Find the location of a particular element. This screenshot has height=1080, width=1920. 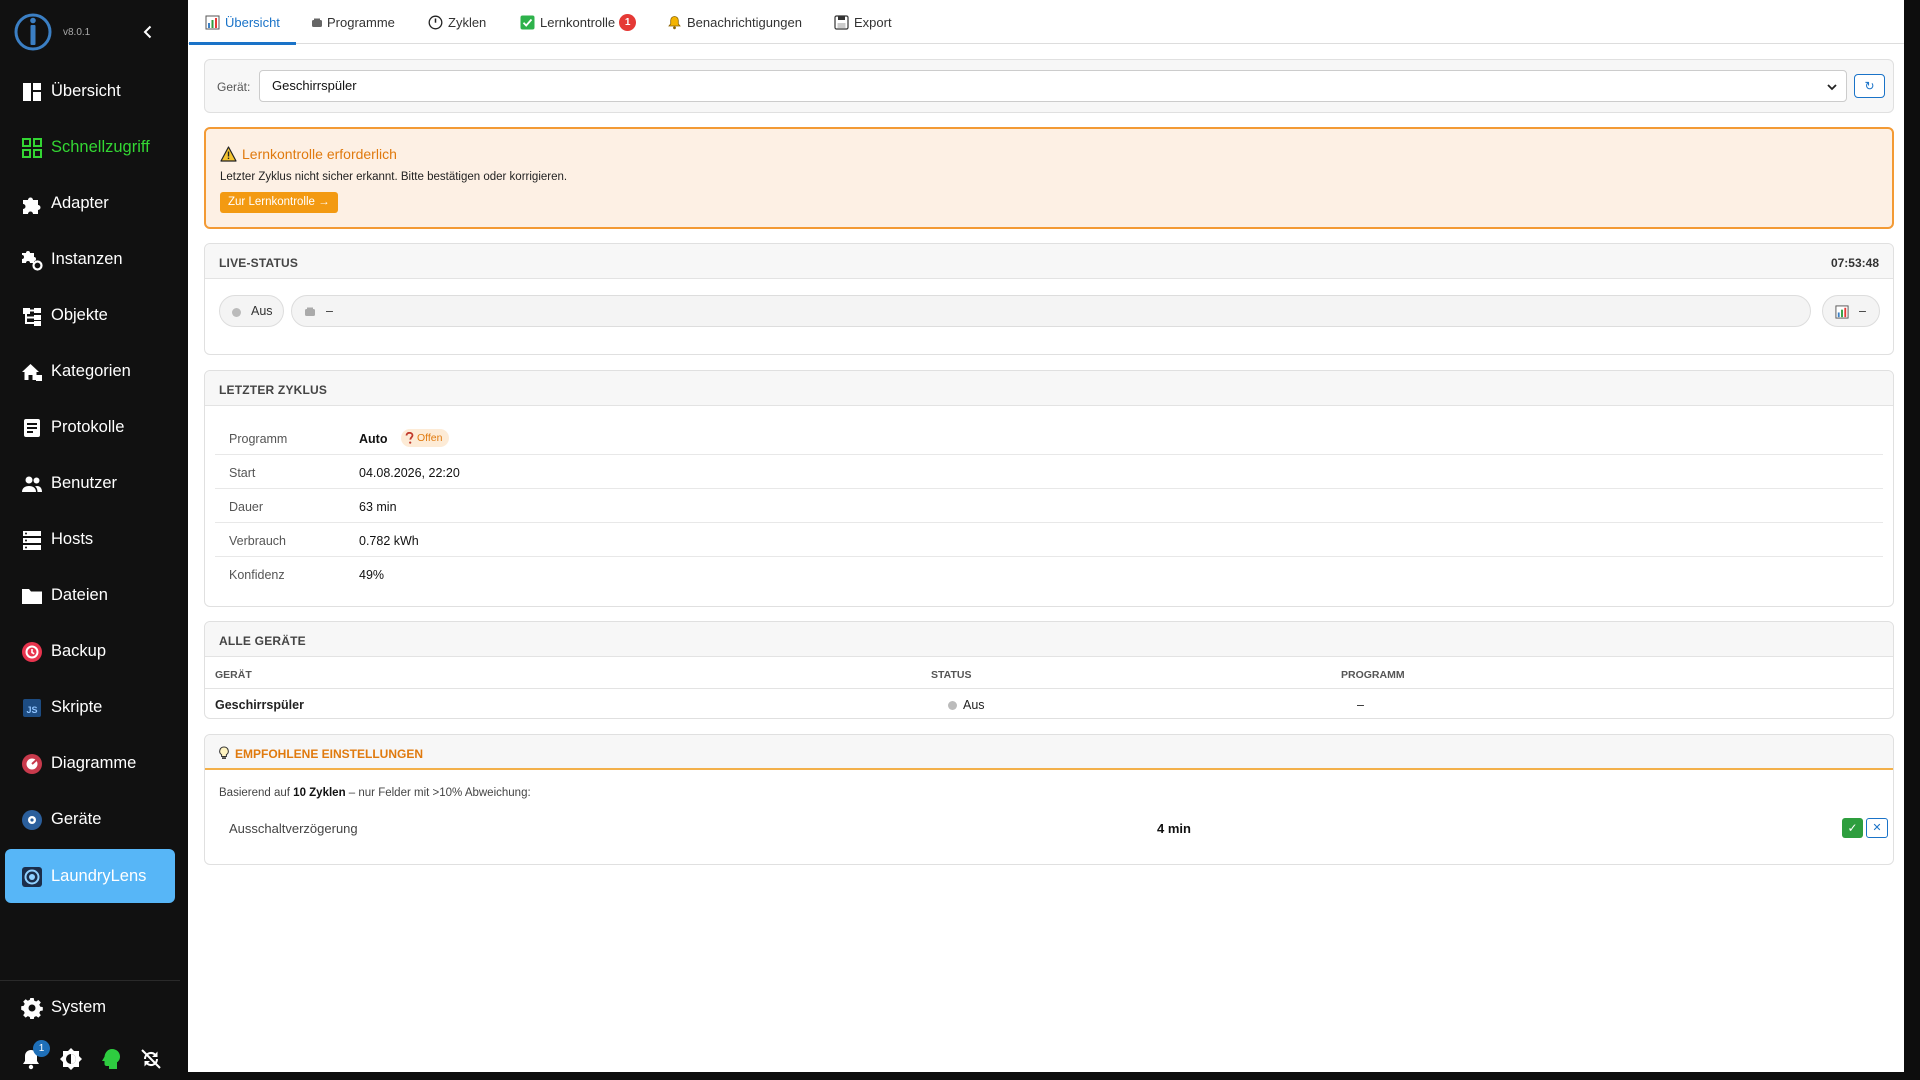

tree-icon is located at coordinates (32, 316).